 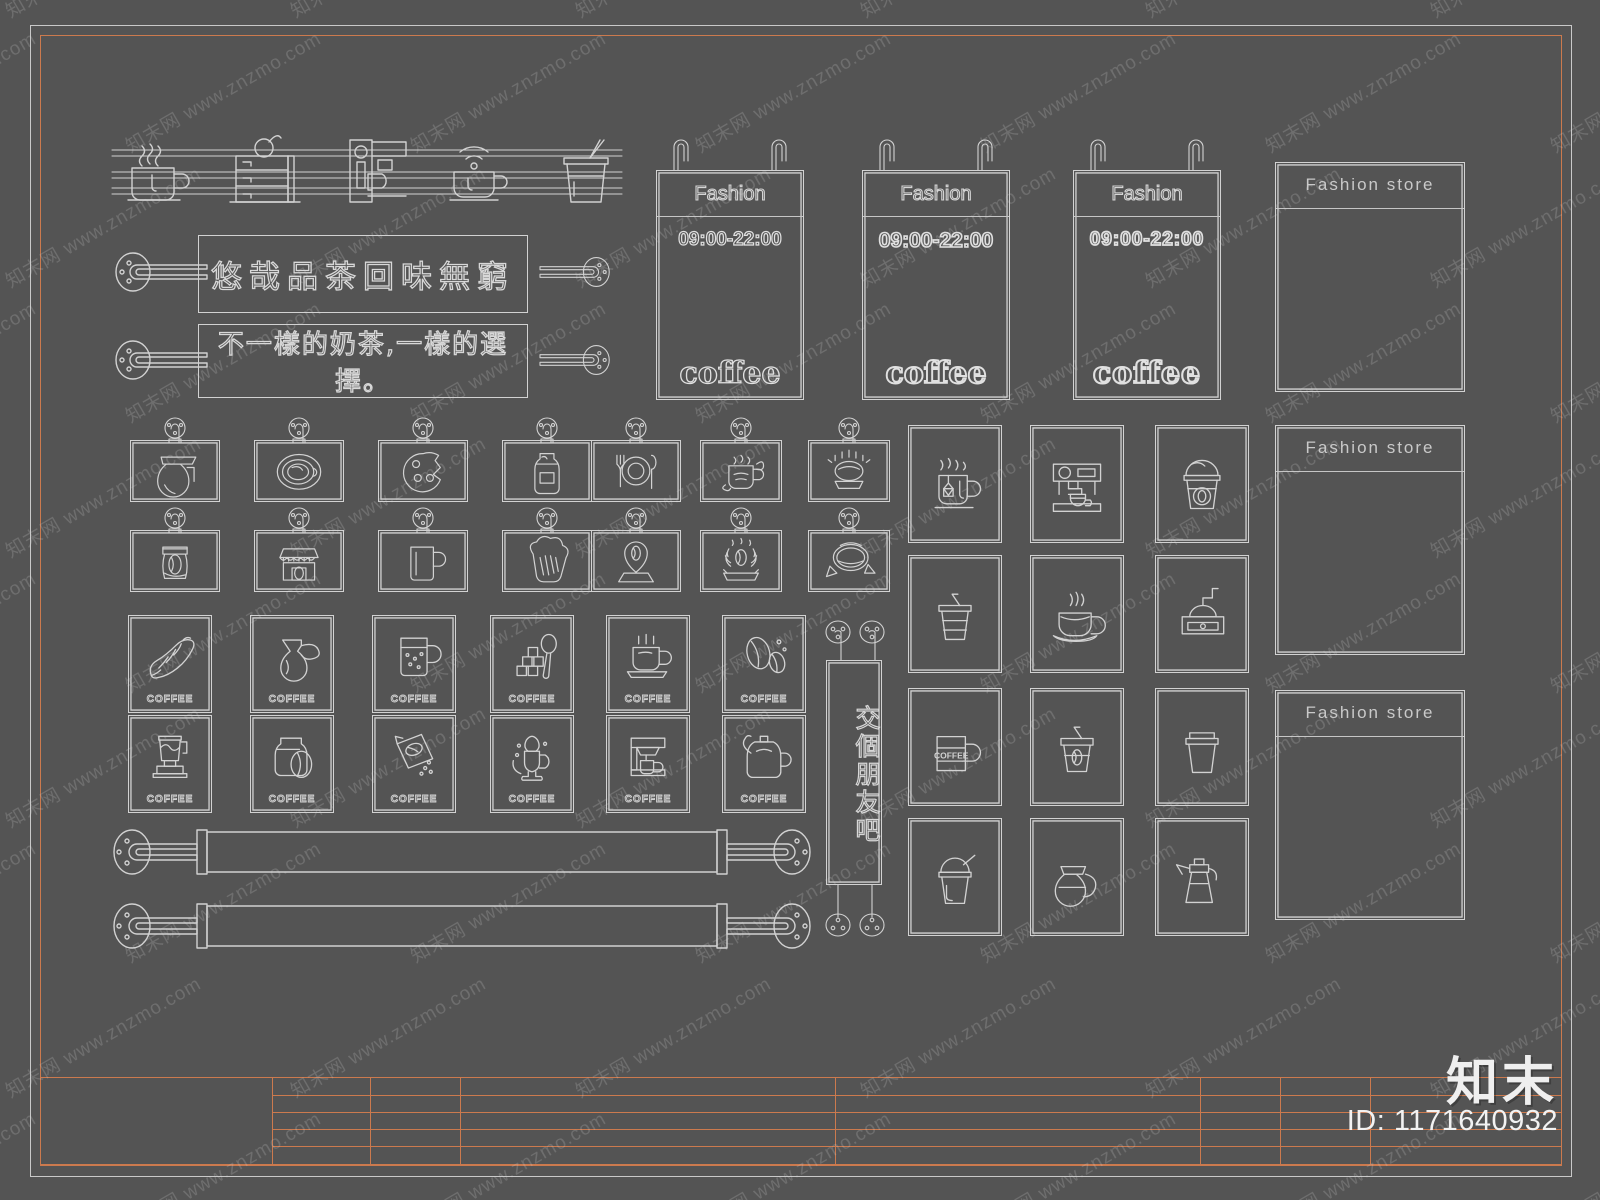 What do you see at coordinates (1077, 488) in the screenshot?
I see `espresso-machine-icon` at bounding box center [1077, 488].